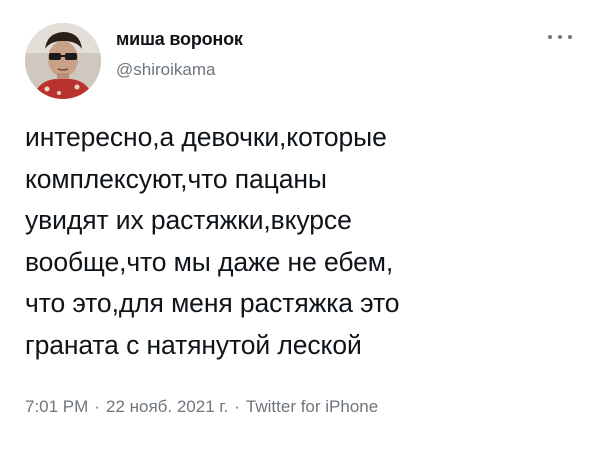 This screenshot has height=449, width=600. Describe the element at coordinates (56, 406) in the screenshot. I see `tweet-time: 7:01 PM` at that location.